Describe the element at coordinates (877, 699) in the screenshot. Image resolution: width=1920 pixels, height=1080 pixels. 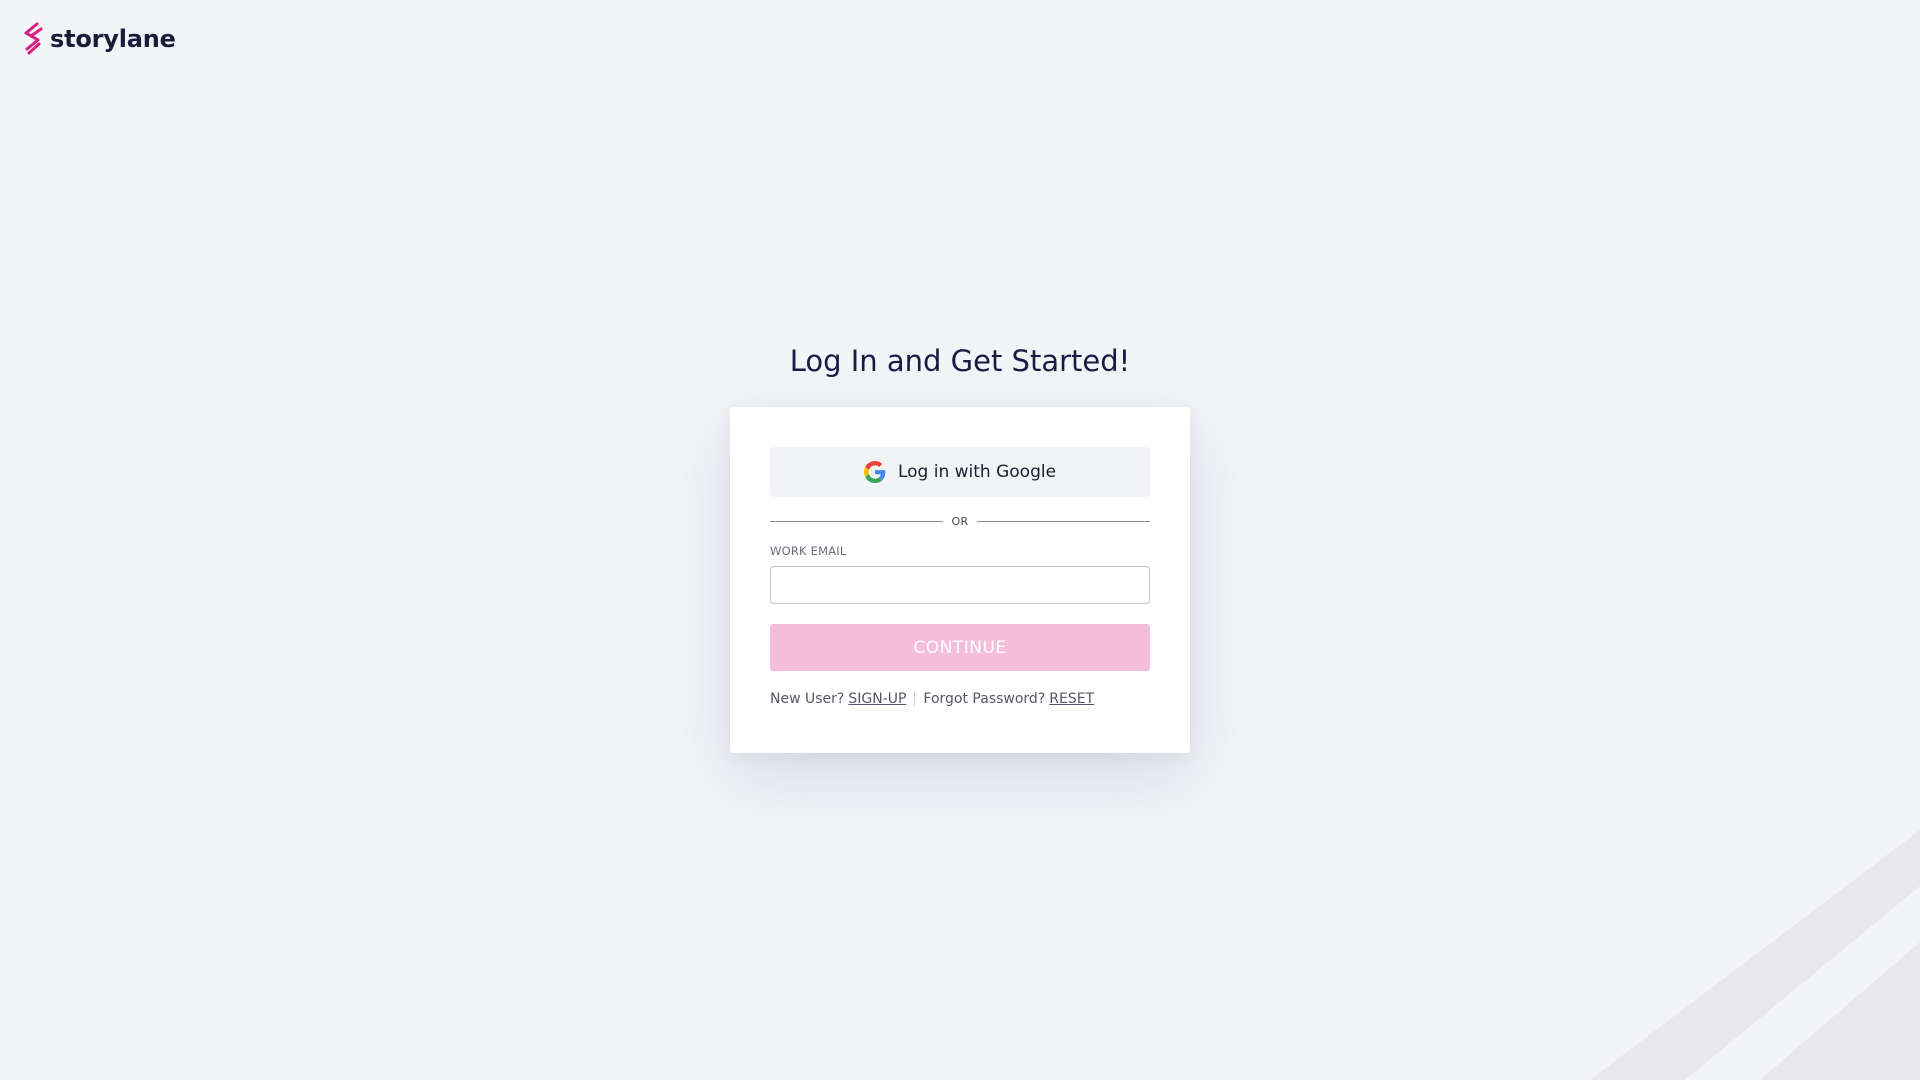
I see `signup-link: SIGN-UP` at that location.